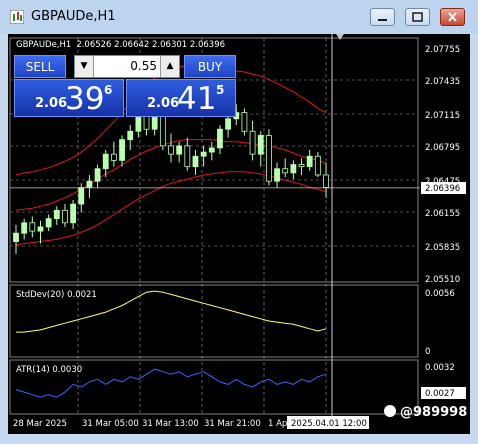 This screenshot has height=444, width=478. Describe the element at coordinates (110, 424) in the screenshot. I see `time-label: 31 Mar 05:00` at that location.